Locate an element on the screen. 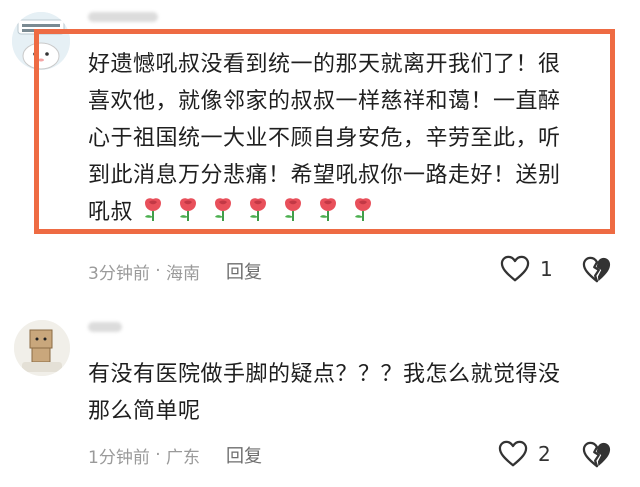  like-button: 2 is located at coordinates (524, 454).